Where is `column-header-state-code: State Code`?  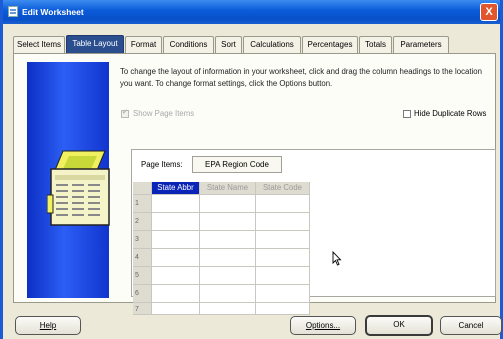 column-header-state-code: State Code is located at coordinates (283, 188).